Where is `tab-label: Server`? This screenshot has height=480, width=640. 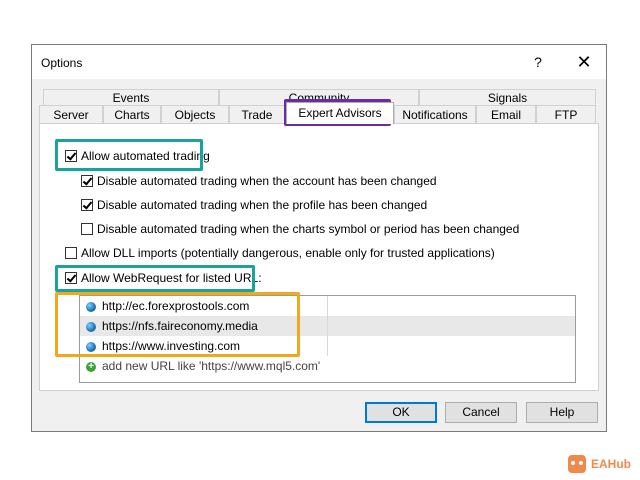
tab-label: Server is located at coordinates (71, 115).